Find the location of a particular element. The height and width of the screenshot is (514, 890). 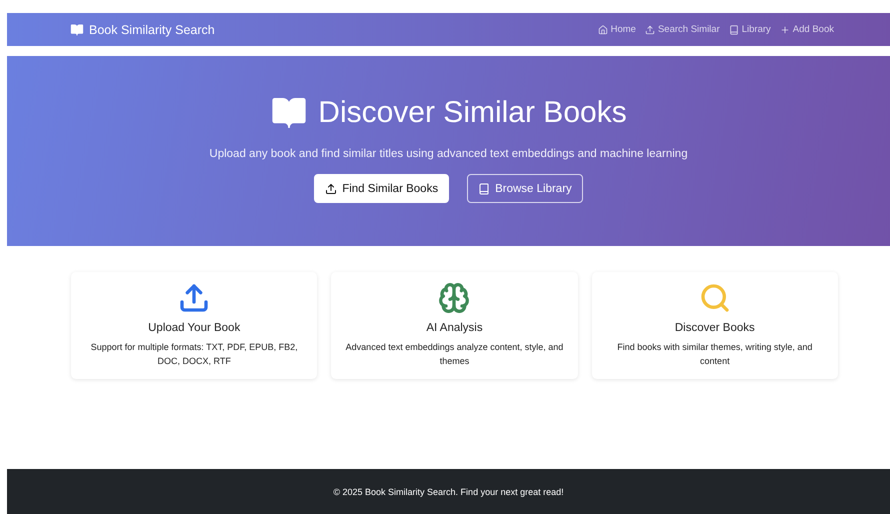

open-book-icon is located at coordinates (77, 29).